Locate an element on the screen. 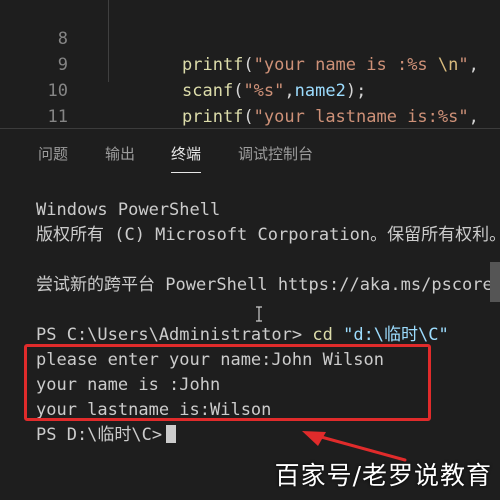 This screenshot has height=500, width=500. code-line: 12 is located at coordinates (20, 117).